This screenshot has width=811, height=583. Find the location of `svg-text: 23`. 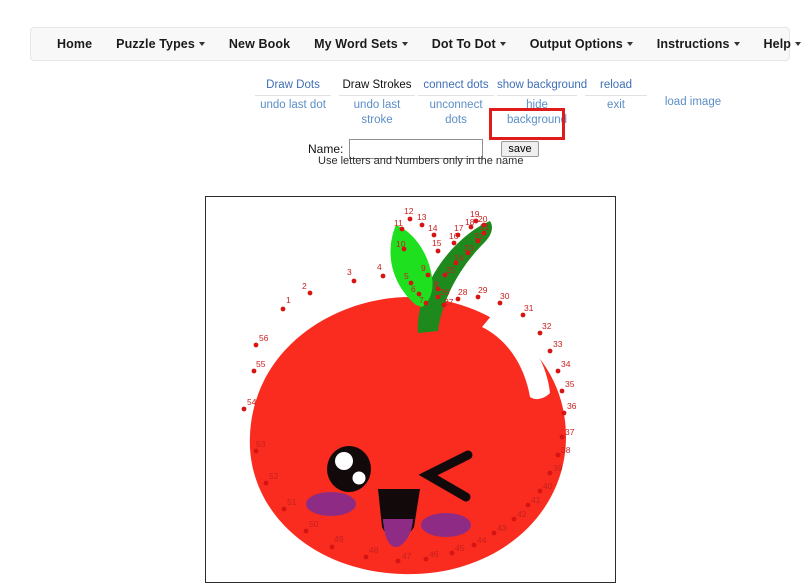

svg-text: 23 is located at coordinates (469, 248).